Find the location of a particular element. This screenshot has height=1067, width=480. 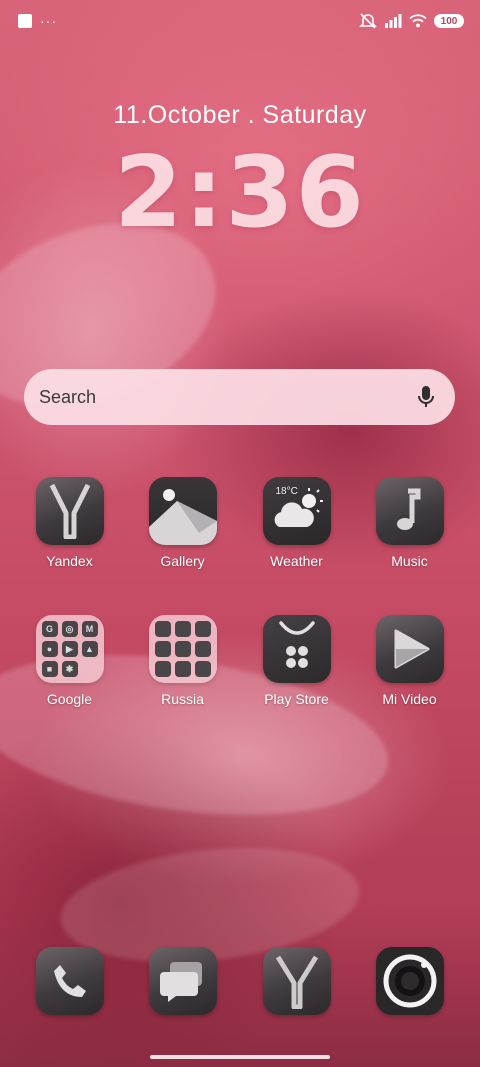

app-weather: 18°C Weather is located at coordinates (296, 523).